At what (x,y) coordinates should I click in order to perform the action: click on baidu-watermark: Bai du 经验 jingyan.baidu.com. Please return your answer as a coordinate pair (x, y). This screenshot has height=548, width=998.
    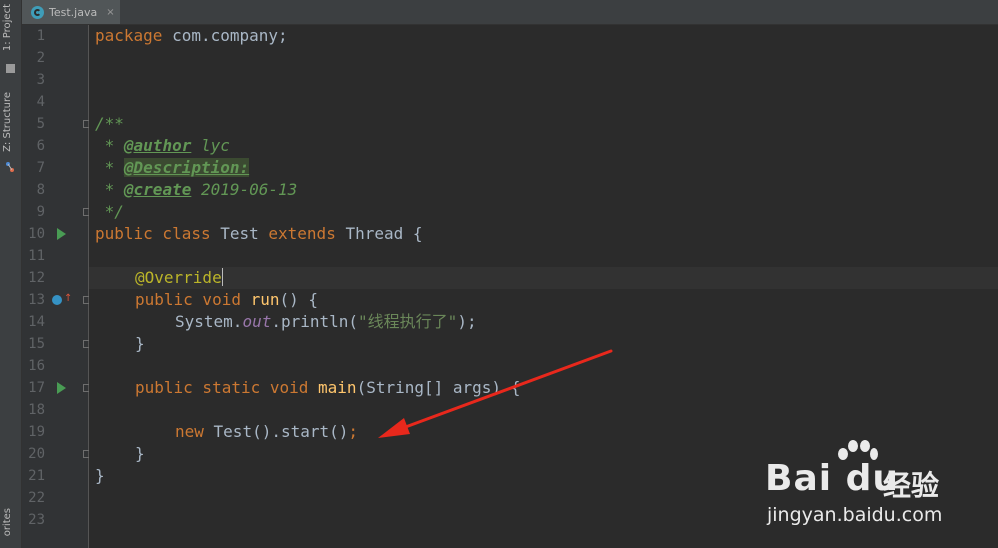
    Looking at the image, I should click on (880, 490).